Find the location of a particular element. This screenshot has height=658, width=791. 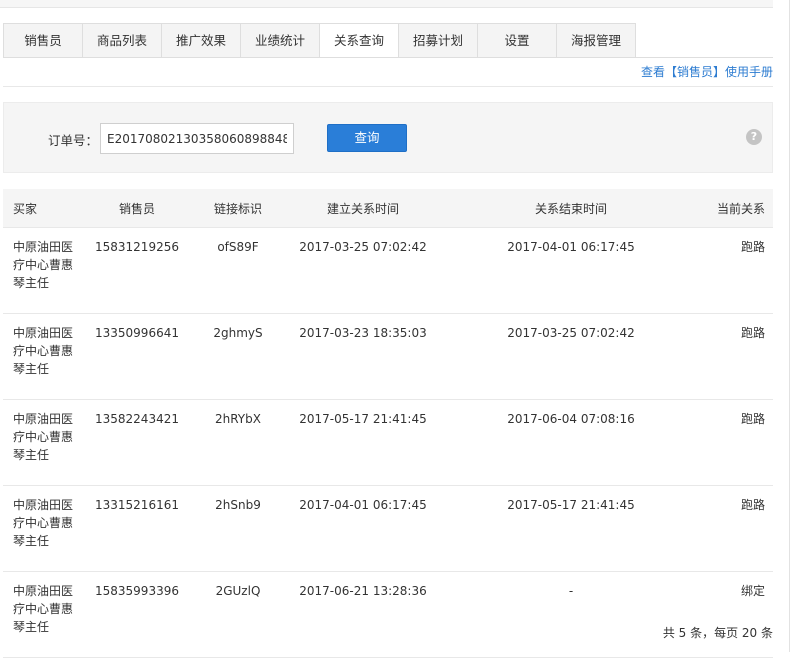

tab-recruit-plan: 招募计划 is located at coordinates (438, 40).